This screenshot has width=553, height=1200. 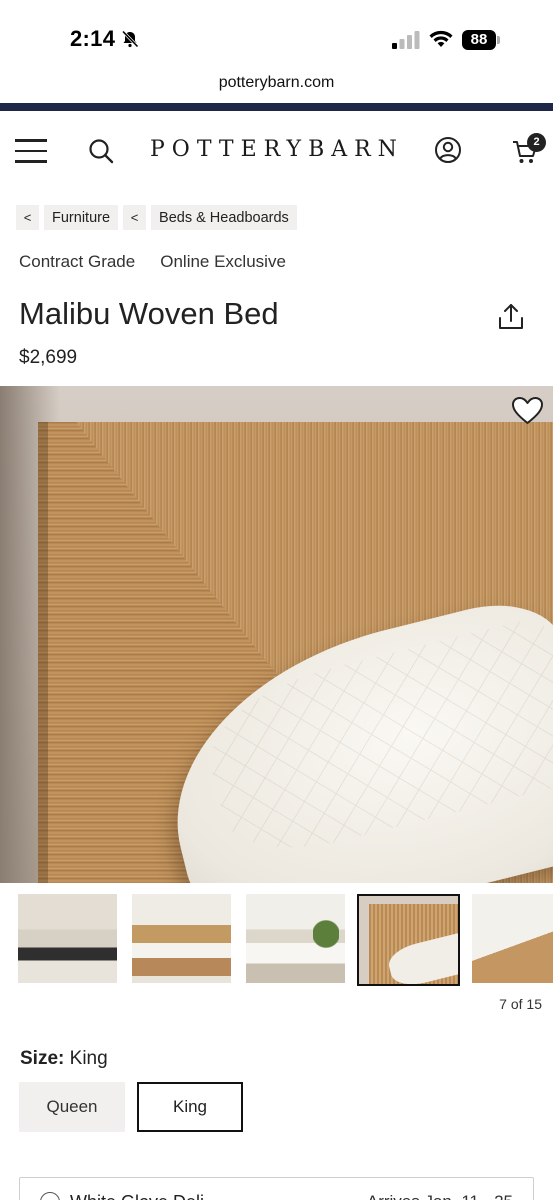 What do you see at coordinates (441, 38) in the screenshot?
I see `wifi-icon` at bounding box center [441, 38].